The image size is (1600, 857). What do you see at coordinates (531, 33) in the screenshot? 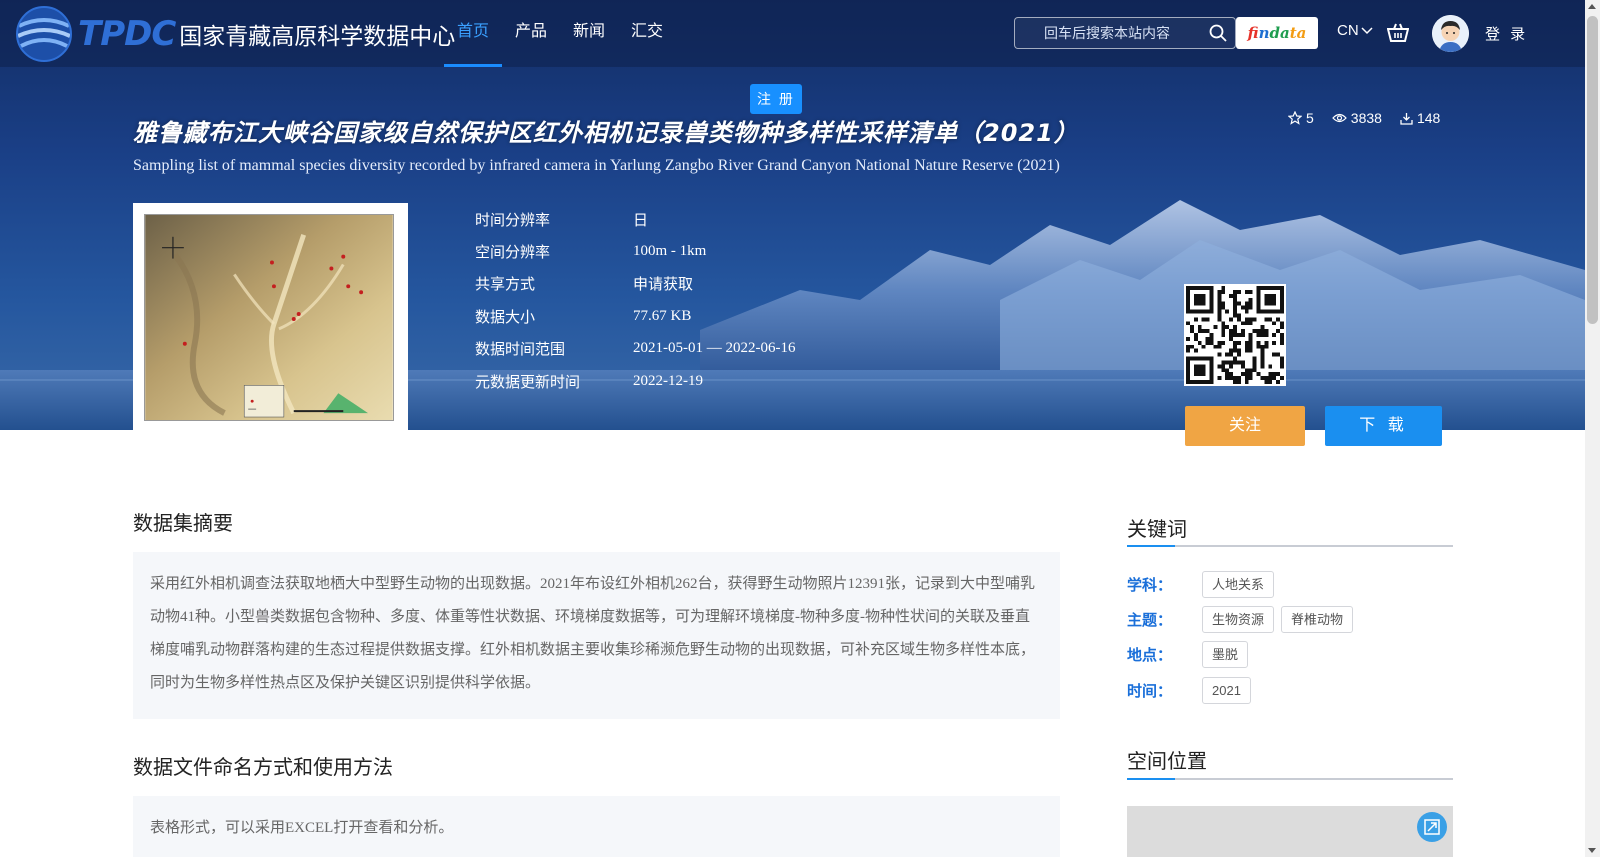
I see `nav-products: 产品` at bounding box center [531, 33].